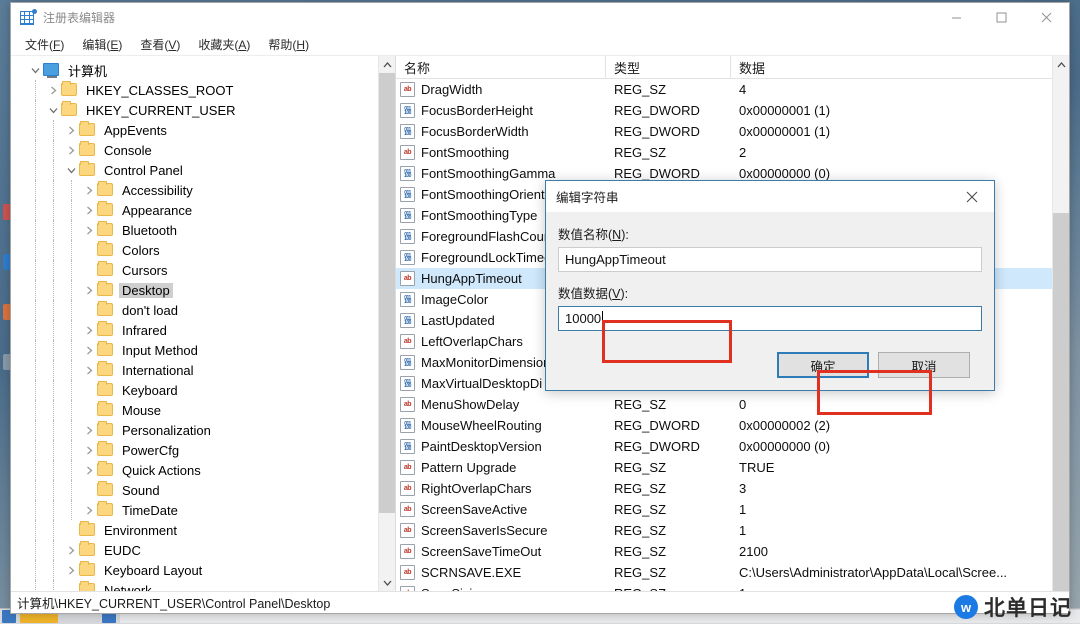 Image resolution: width=1080 pixels, height=624 pixels. What do you see at coordinates (203, 210) in the screenshot?
I see `tree-node: Appearance` at bounding box center [203, 210].